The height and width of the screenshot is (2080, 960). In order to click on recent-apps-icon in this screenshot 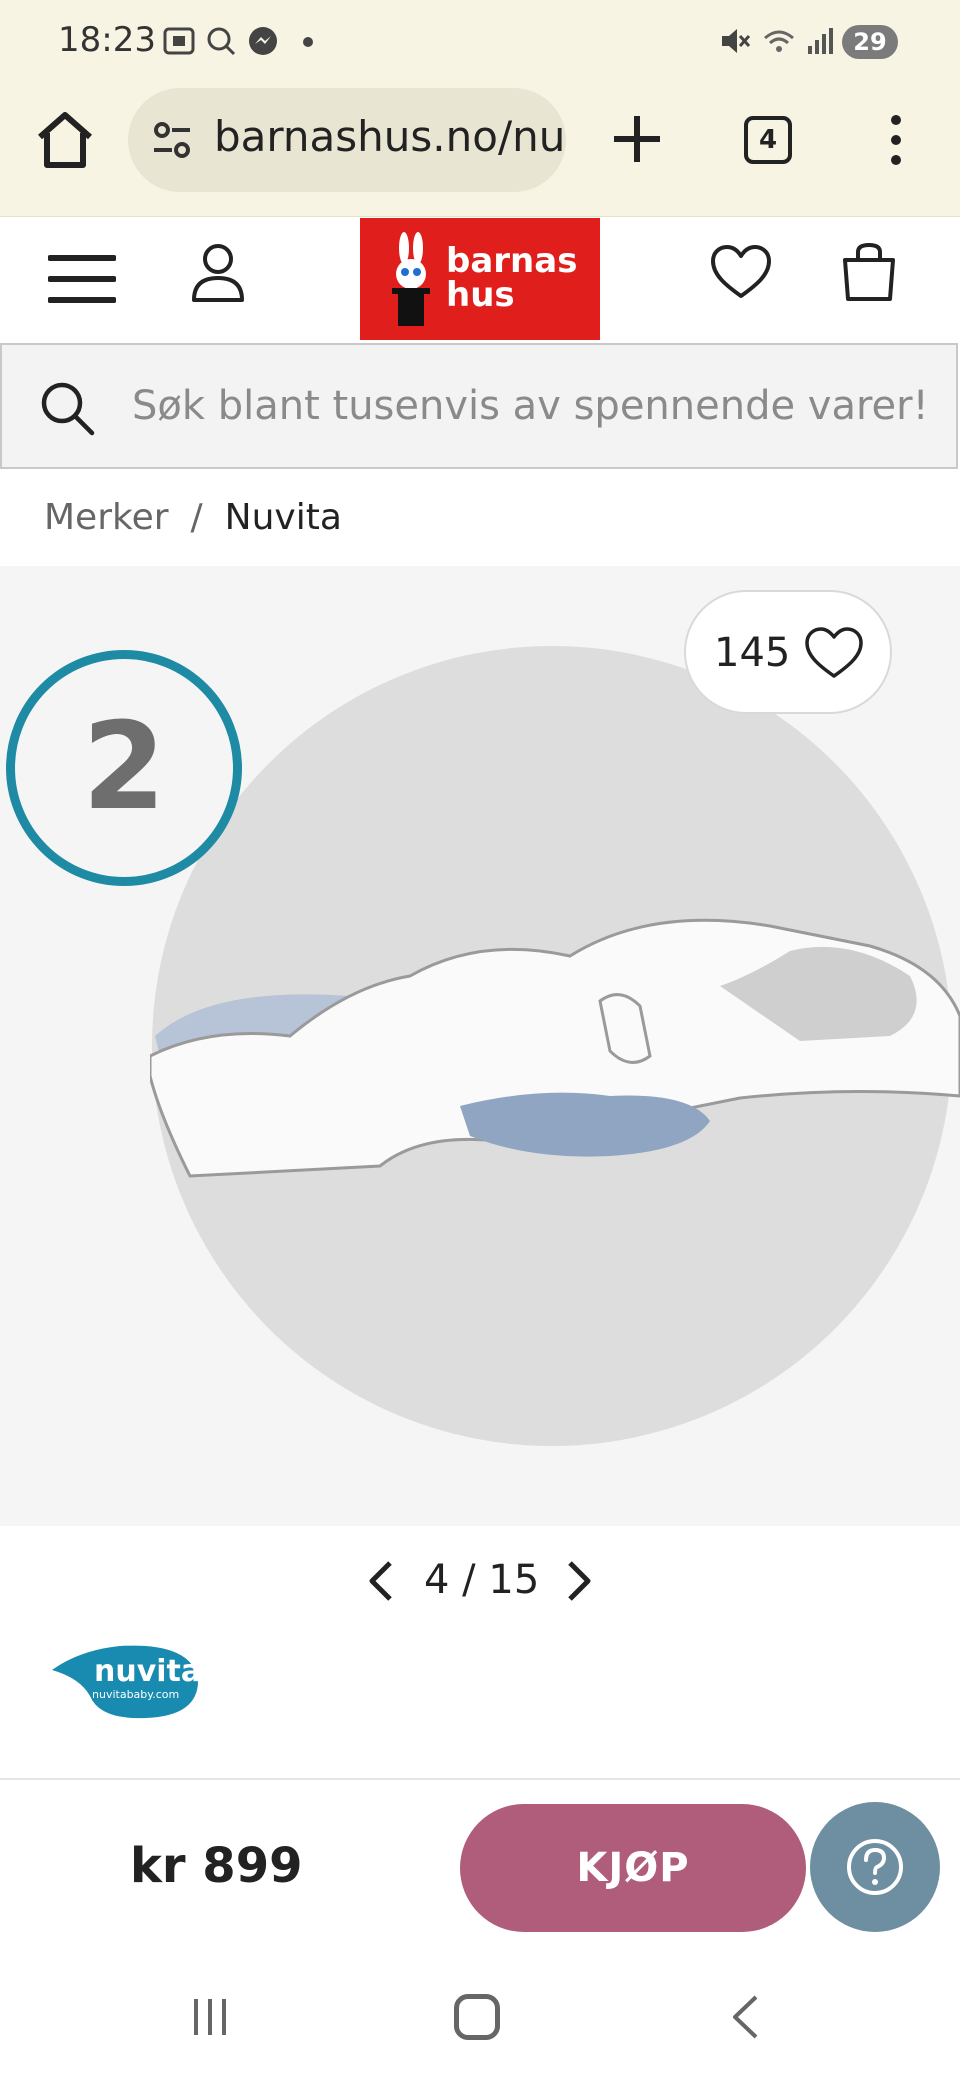, I will do `click(210, 2017)`.